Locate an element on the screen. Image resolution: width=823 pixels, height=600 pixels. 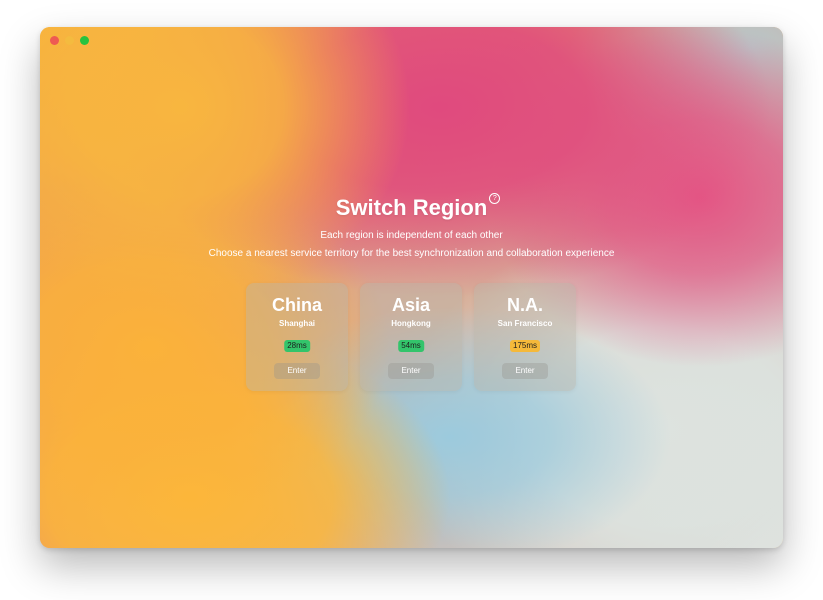
page-title-text: Switch Region is located at coordinates (411, 207).